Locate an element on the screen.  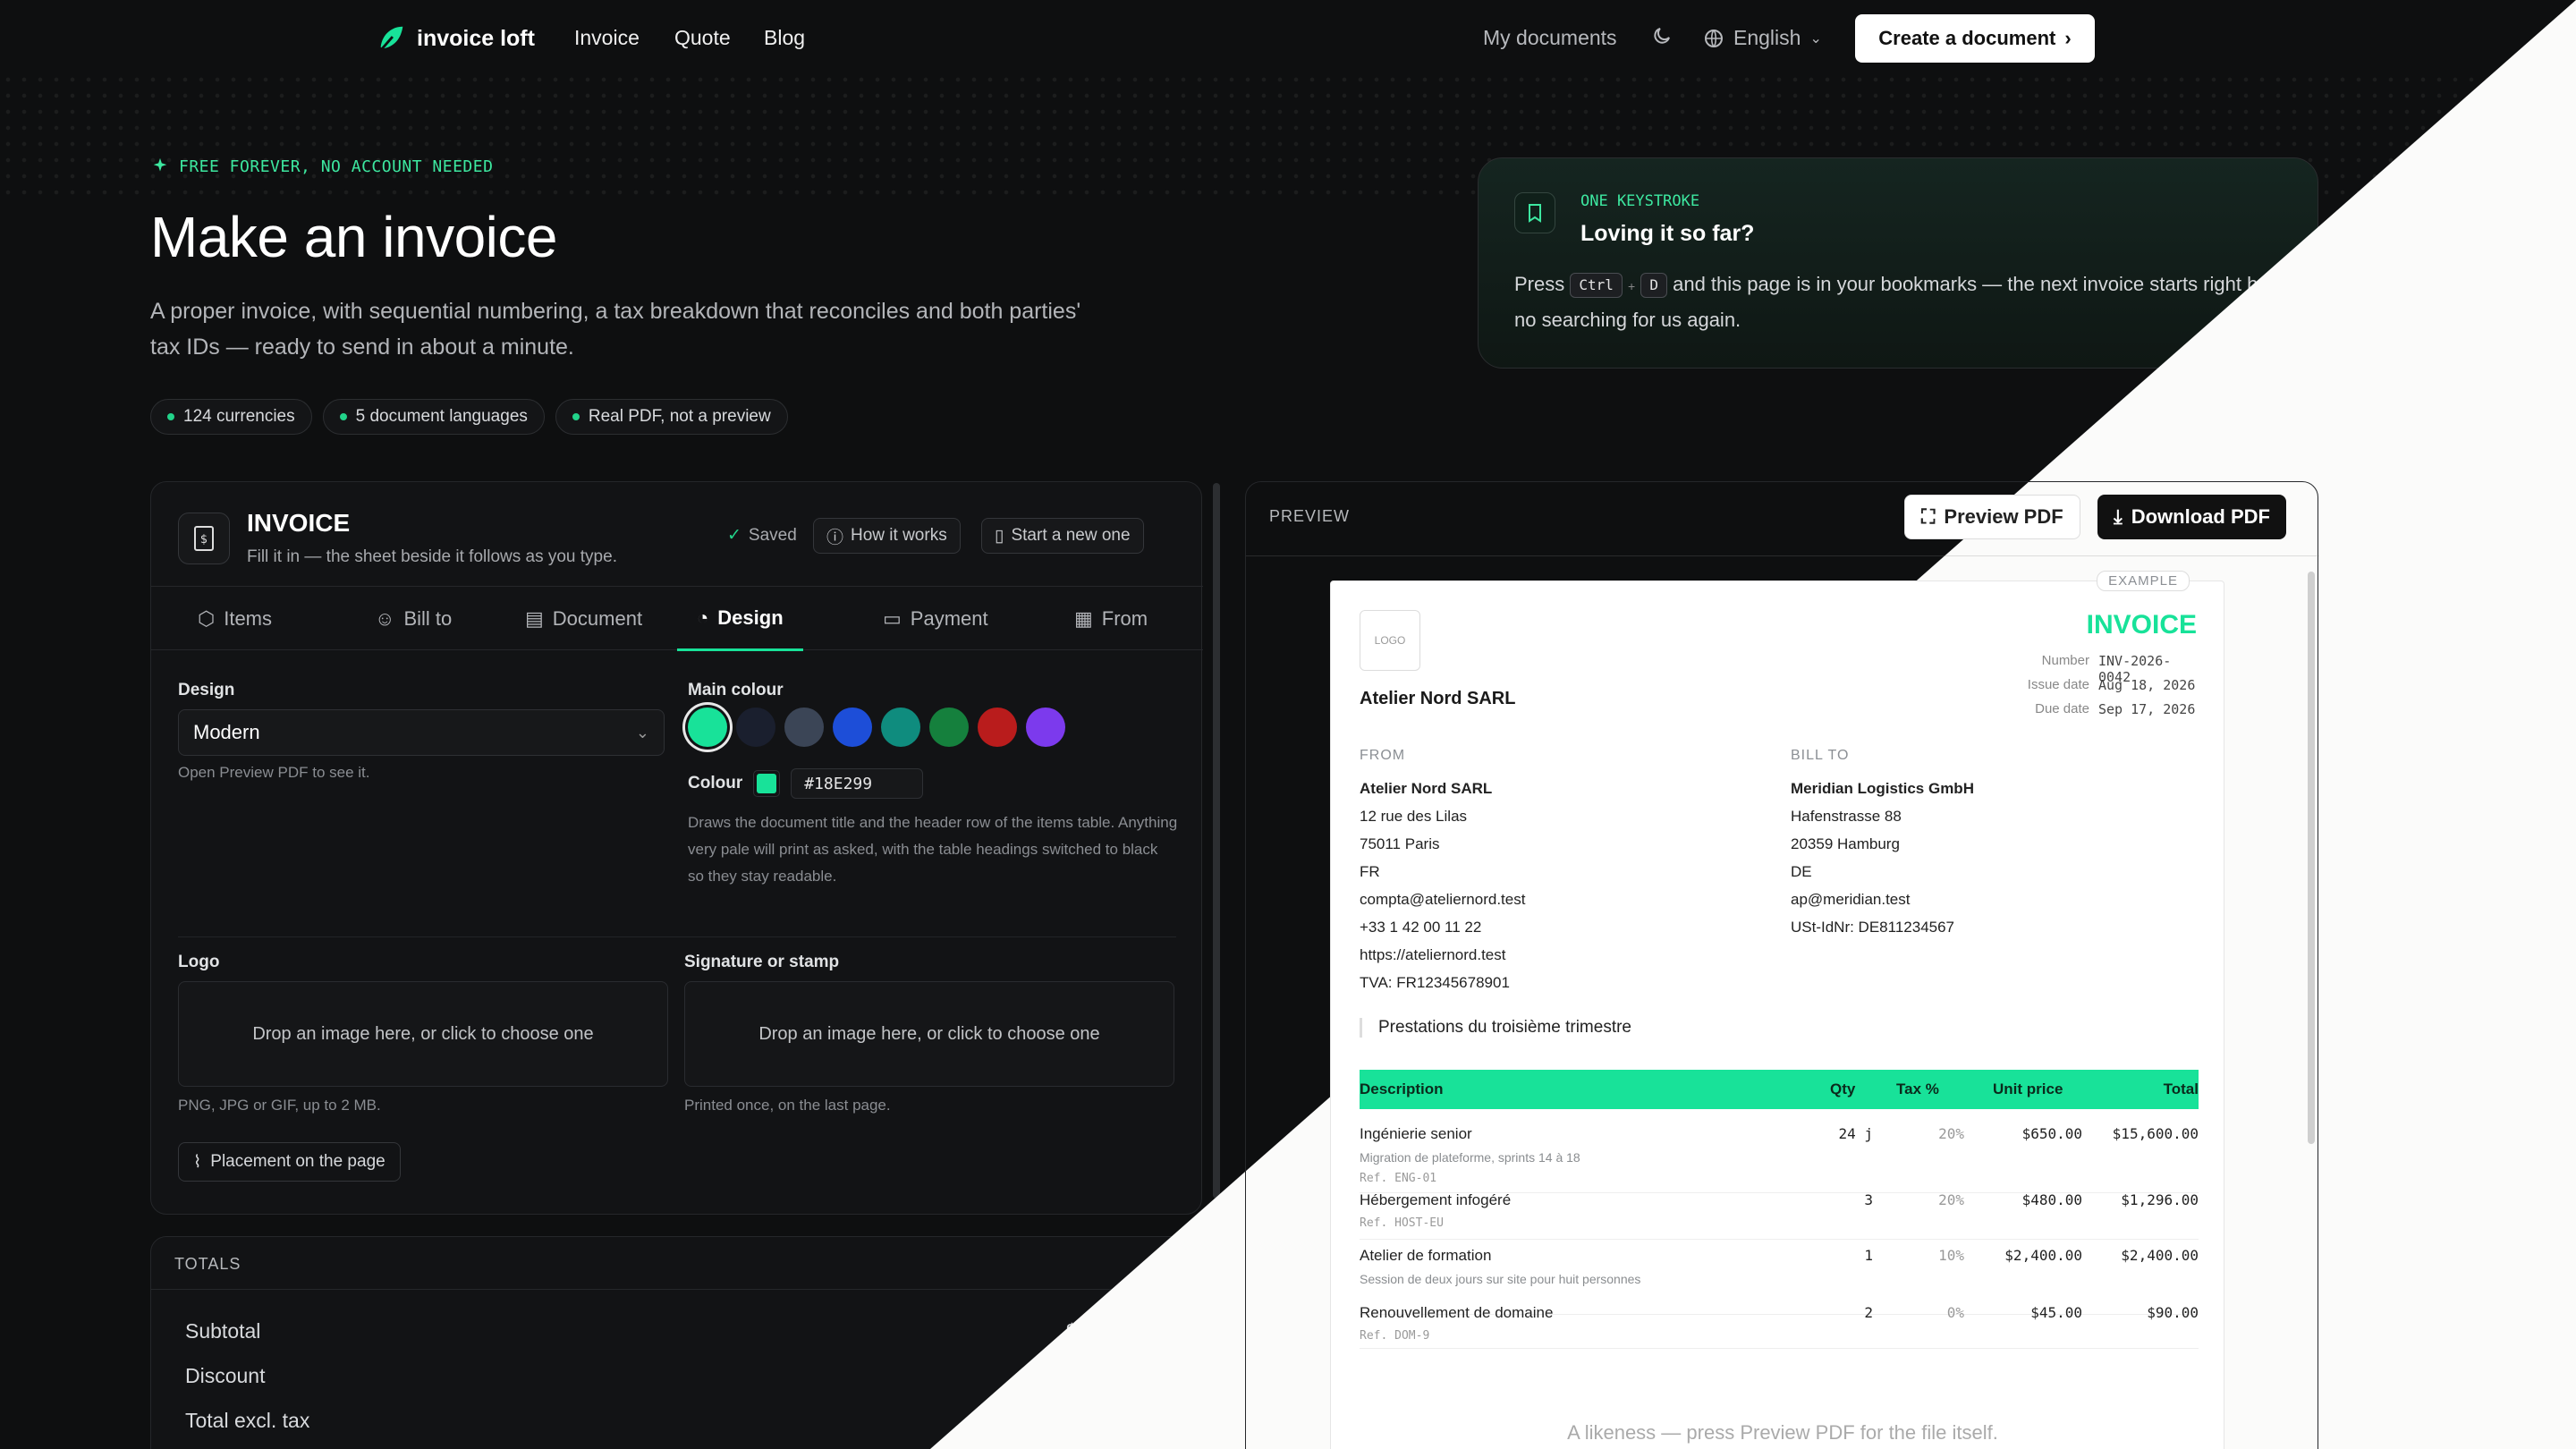
start-new-button: ▯ Start a new one is located at coordinates (1062, 536).